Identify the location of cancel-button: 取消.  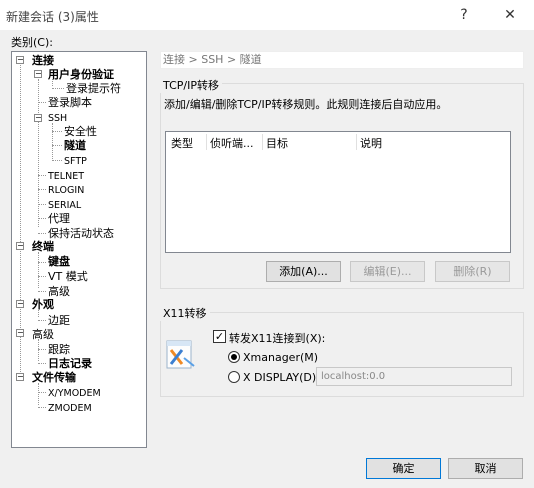
(485, 468).